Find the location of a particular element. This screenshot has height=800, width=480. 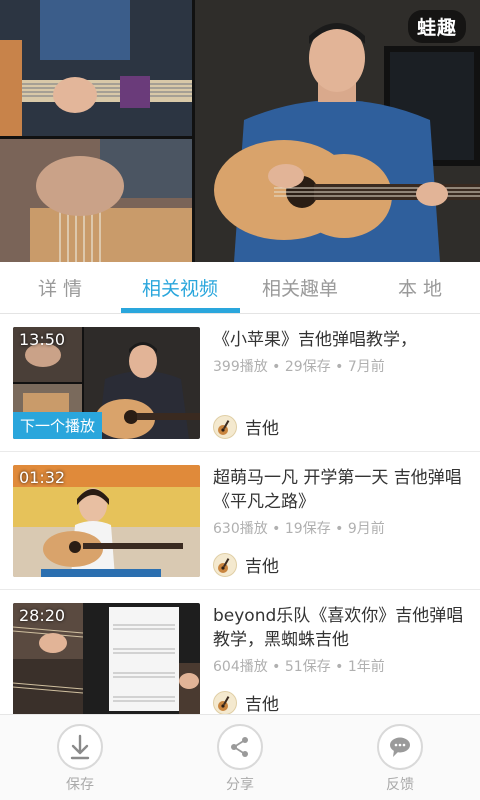

tab-bar: 详 情 相关视频 相关趣单 本 地 is located at coordinates (240, 288).